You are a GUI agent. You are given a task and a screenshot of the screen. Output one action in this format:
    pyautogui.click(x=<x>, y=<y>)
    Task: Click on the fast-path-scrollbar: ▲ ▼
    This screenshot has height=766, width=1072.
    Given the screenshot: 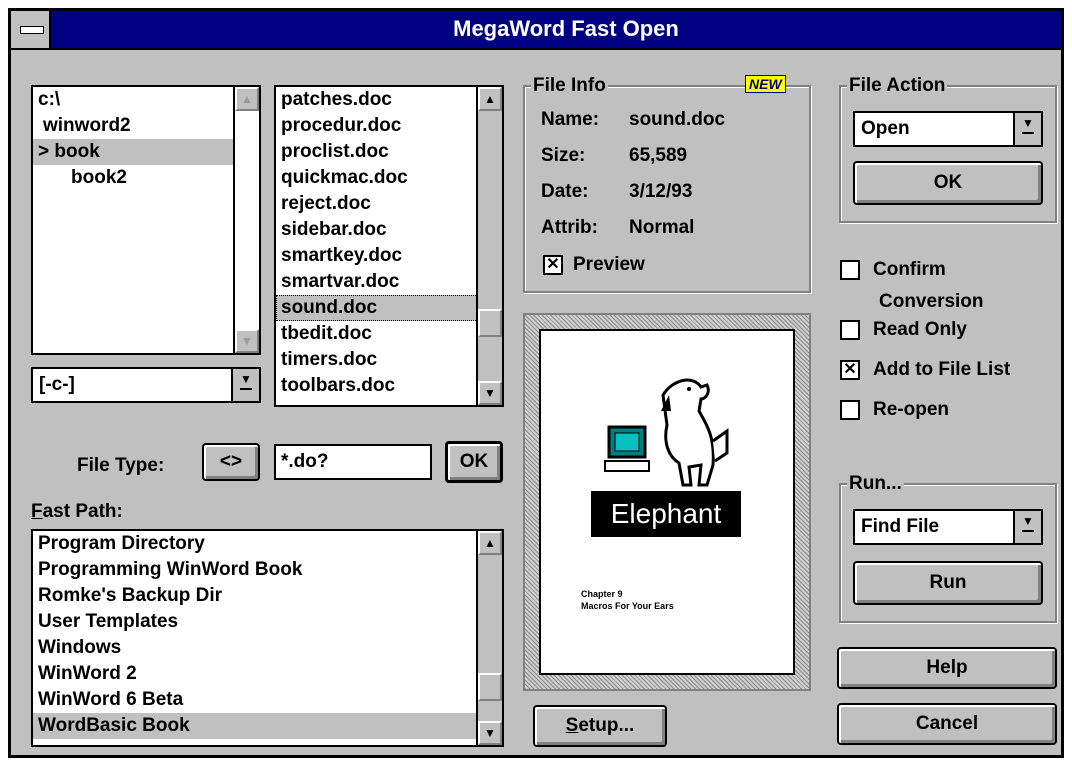 What is the action you would take?
    pyautogui.click(x=489, y=638)
    